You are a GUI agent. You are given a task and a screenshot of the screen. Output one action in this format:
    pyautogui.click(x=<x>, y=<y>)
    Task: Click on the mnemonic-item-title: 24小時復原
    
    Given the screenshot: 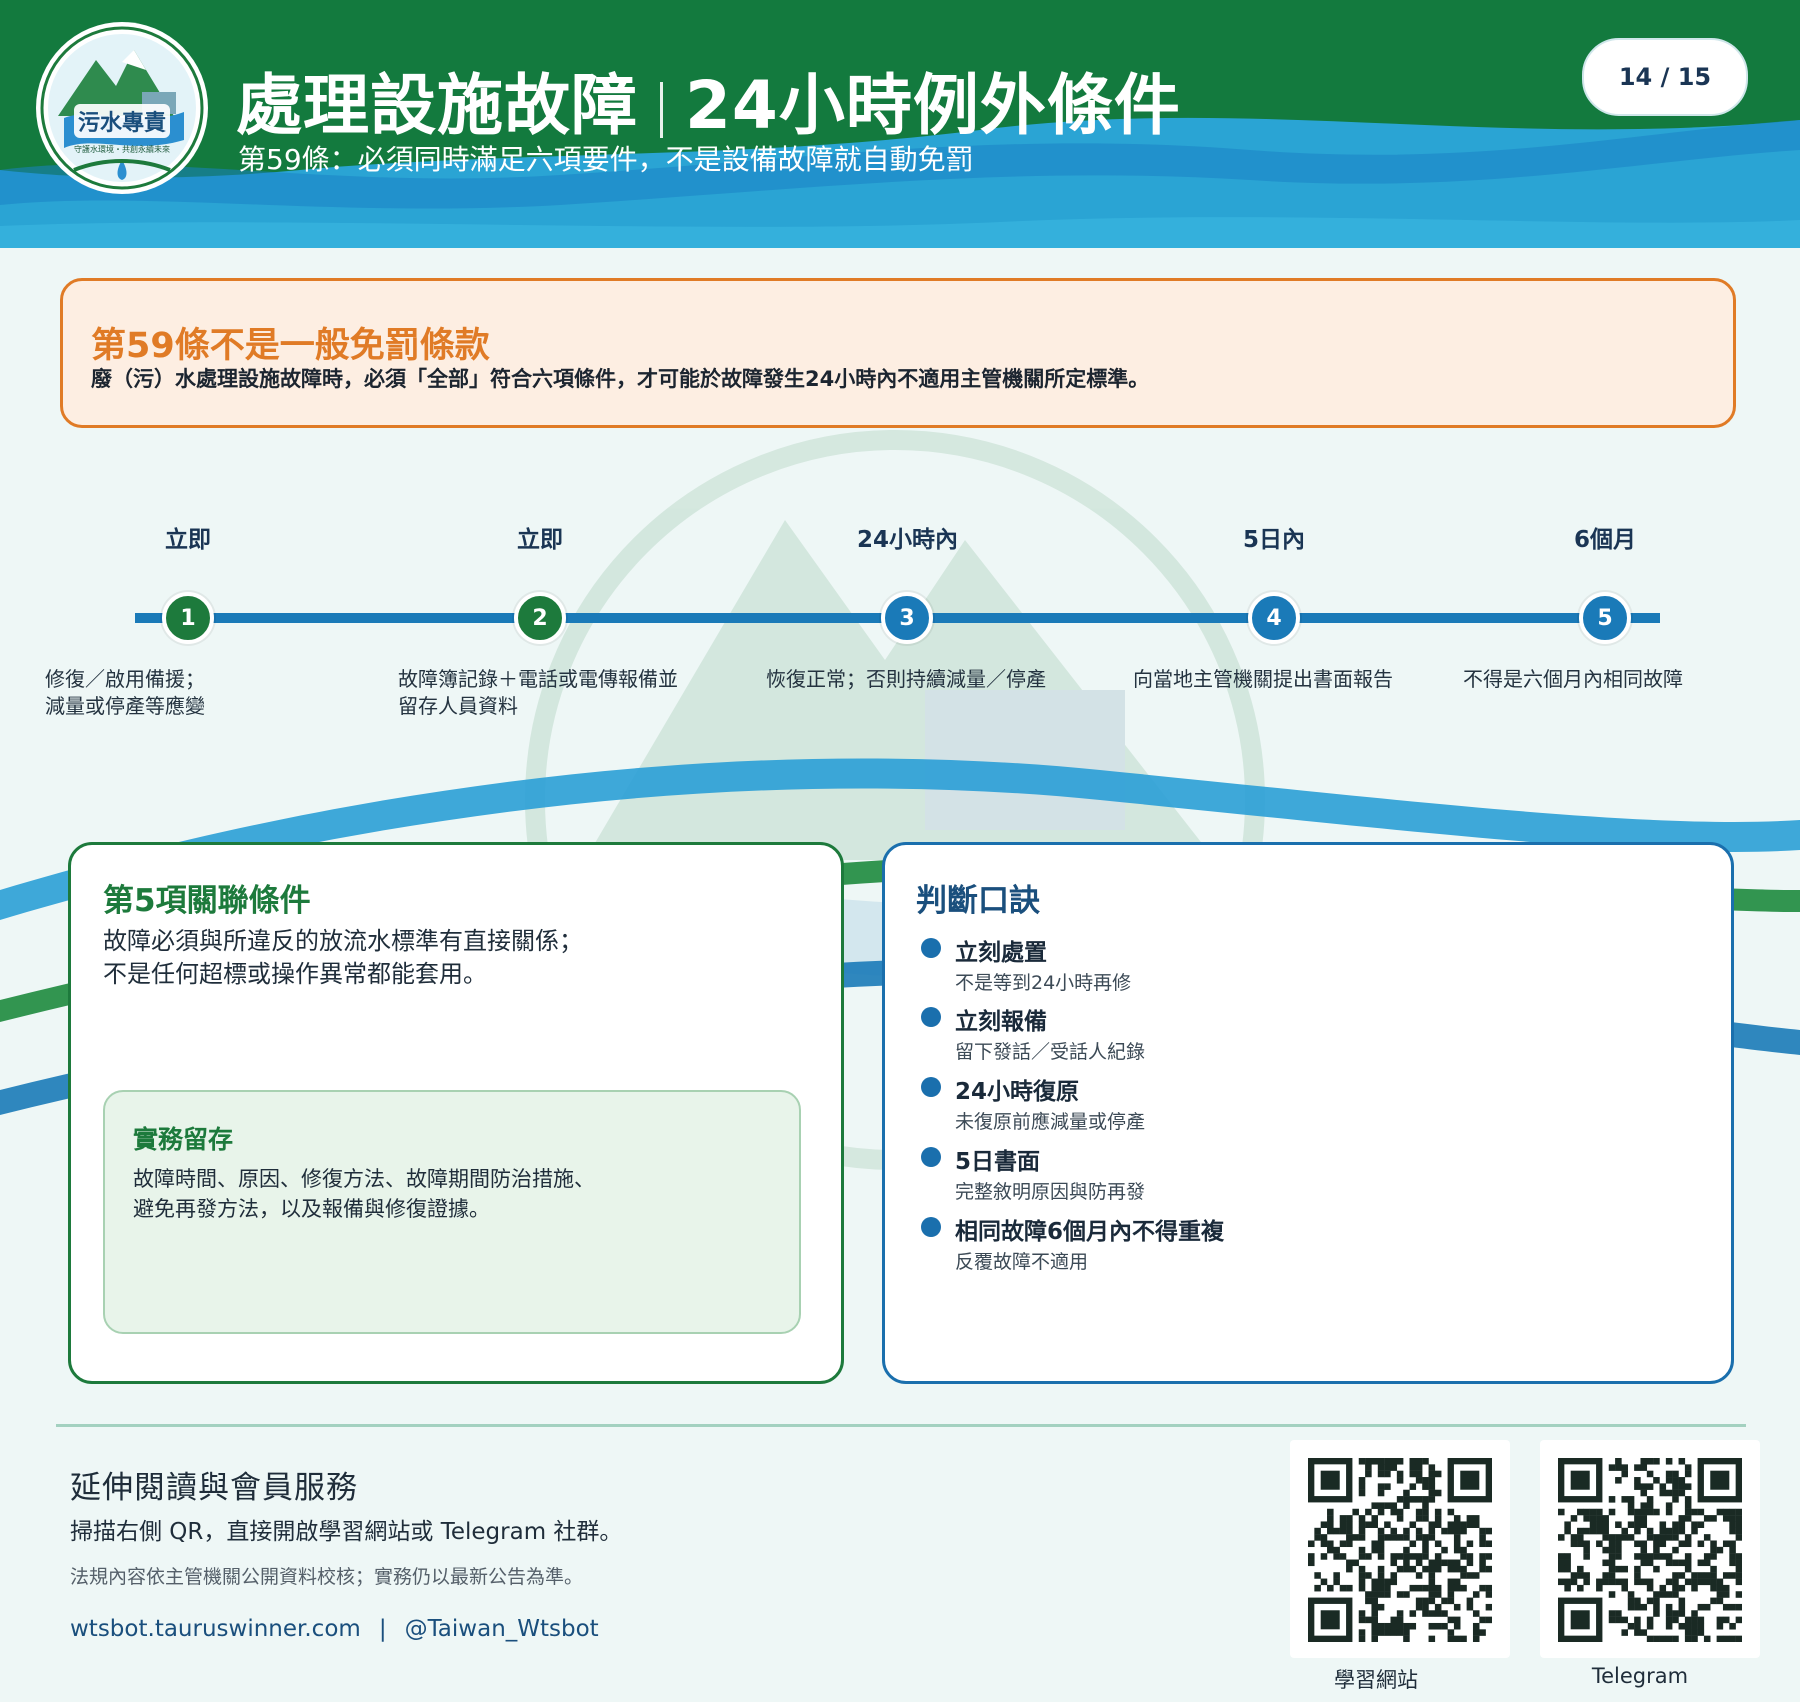 What is the action you would take?
    pyautogui.click(x=1017, y=1092)
    